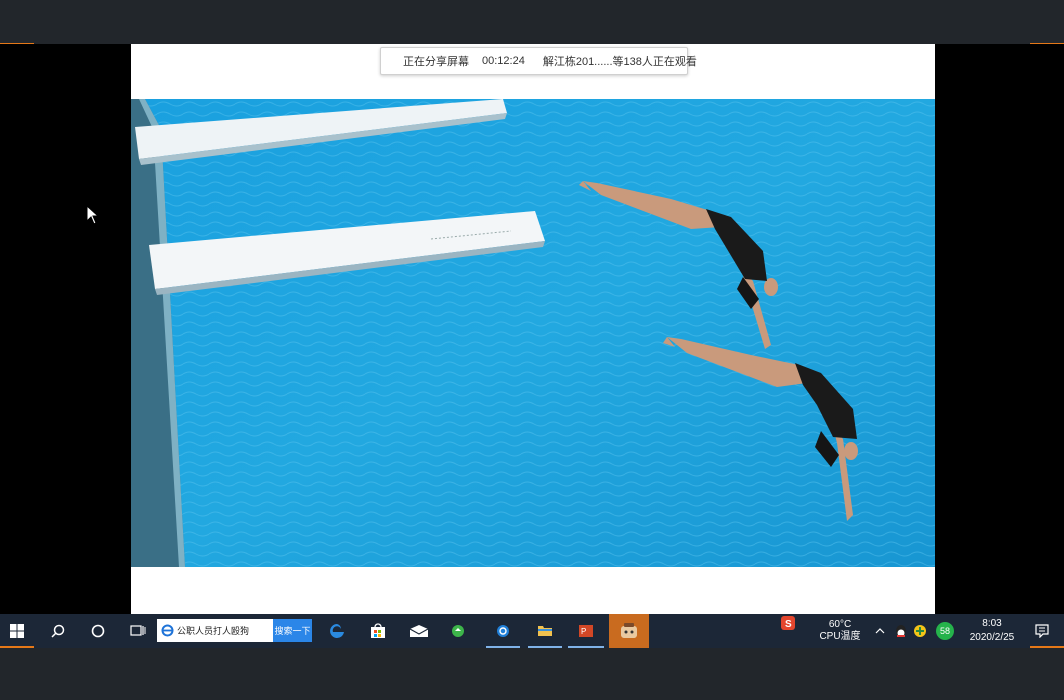 This screenshot has height=700, width=1064. I want to click on screen-share-status-bar: 正在分享屏幕 00:12:24 解江栋201......等138人正在观看, so click(538, 61).